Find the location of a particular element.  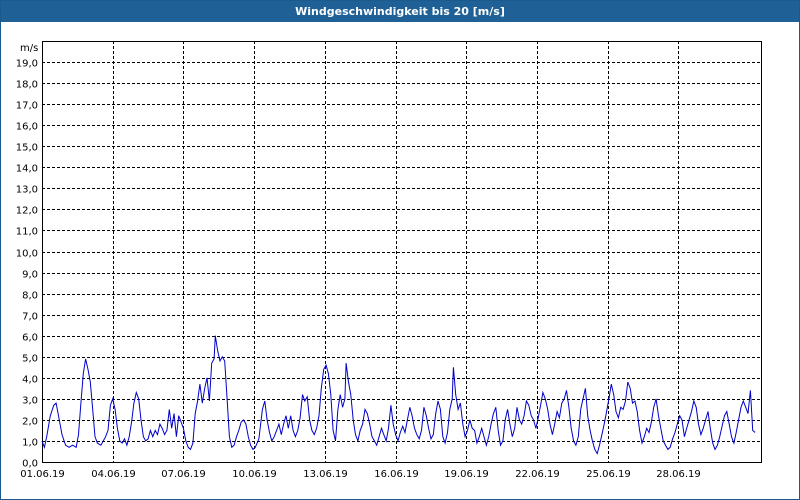

x-tick-label: 07.06.19 is located at coordinates (183, 474).